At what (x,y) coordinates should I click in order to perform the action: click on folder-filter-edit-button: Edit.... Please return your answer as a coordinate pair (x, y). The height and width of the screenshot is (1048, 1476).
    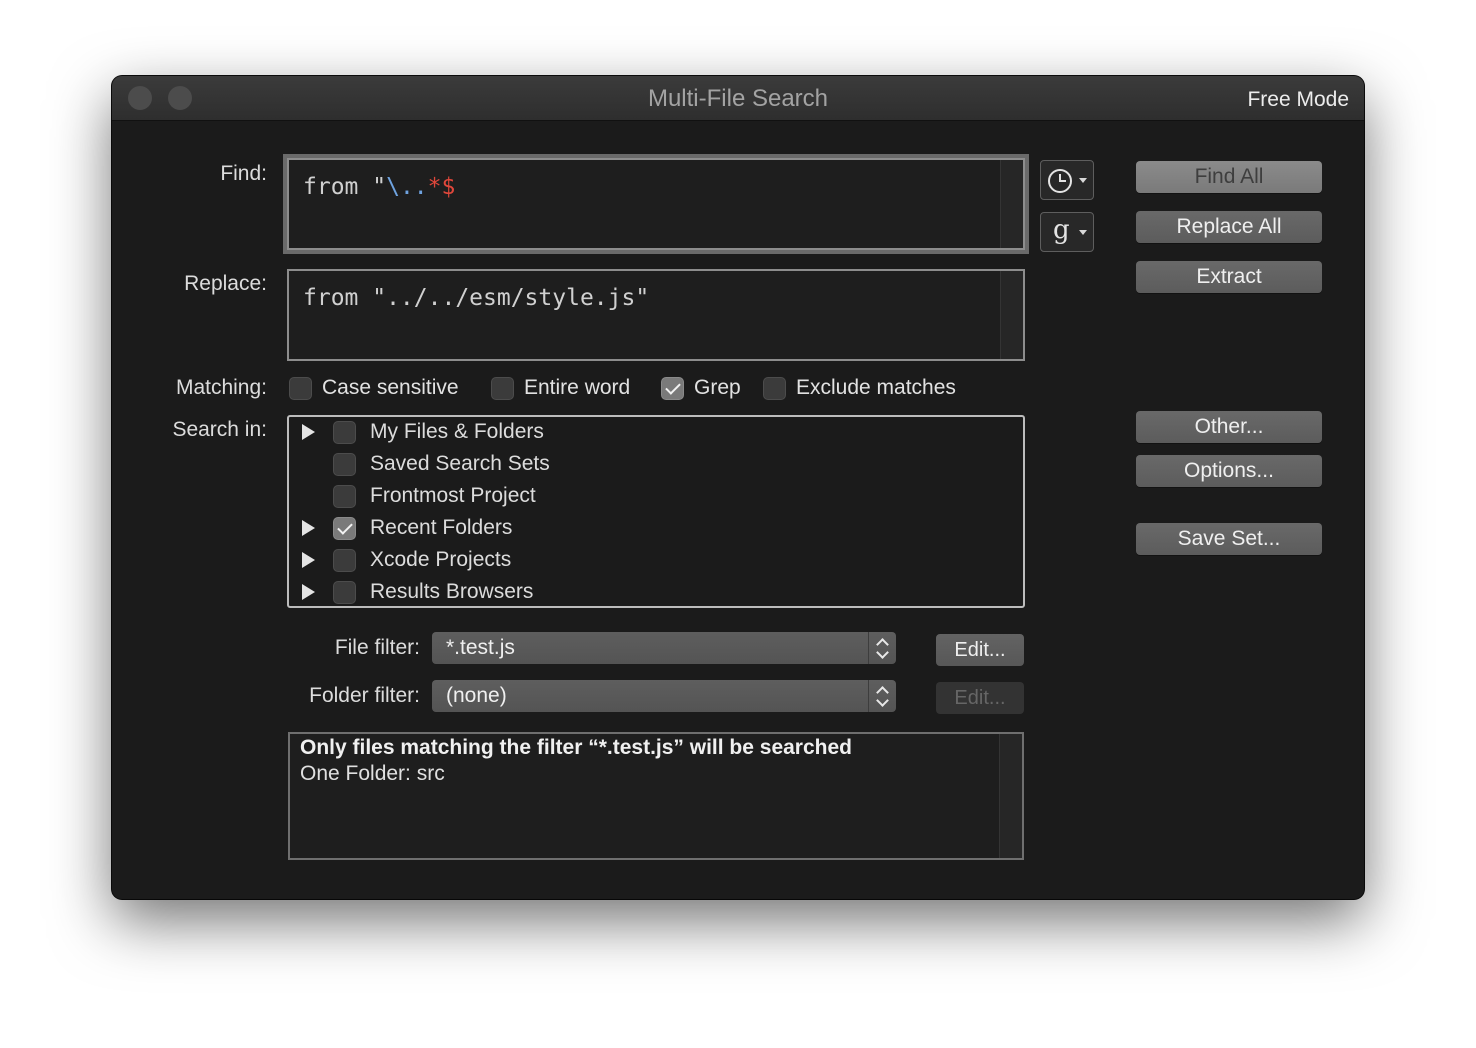
    Looking at the image, I should click on (980, 698).